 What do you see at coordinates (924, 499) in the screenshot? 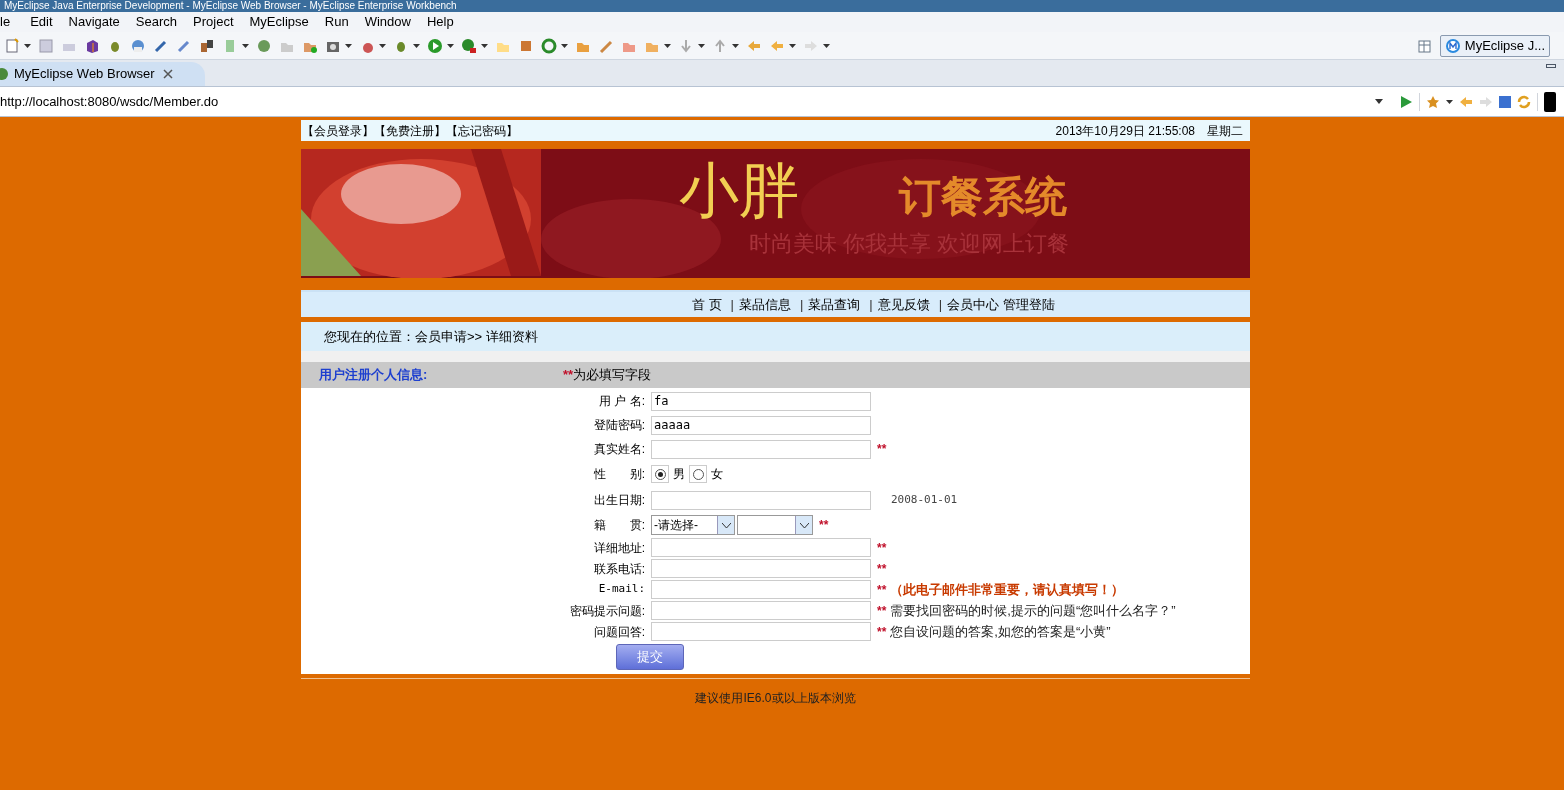
I see `format-hint: 2008-01-01` at bounding box center [924, 499].